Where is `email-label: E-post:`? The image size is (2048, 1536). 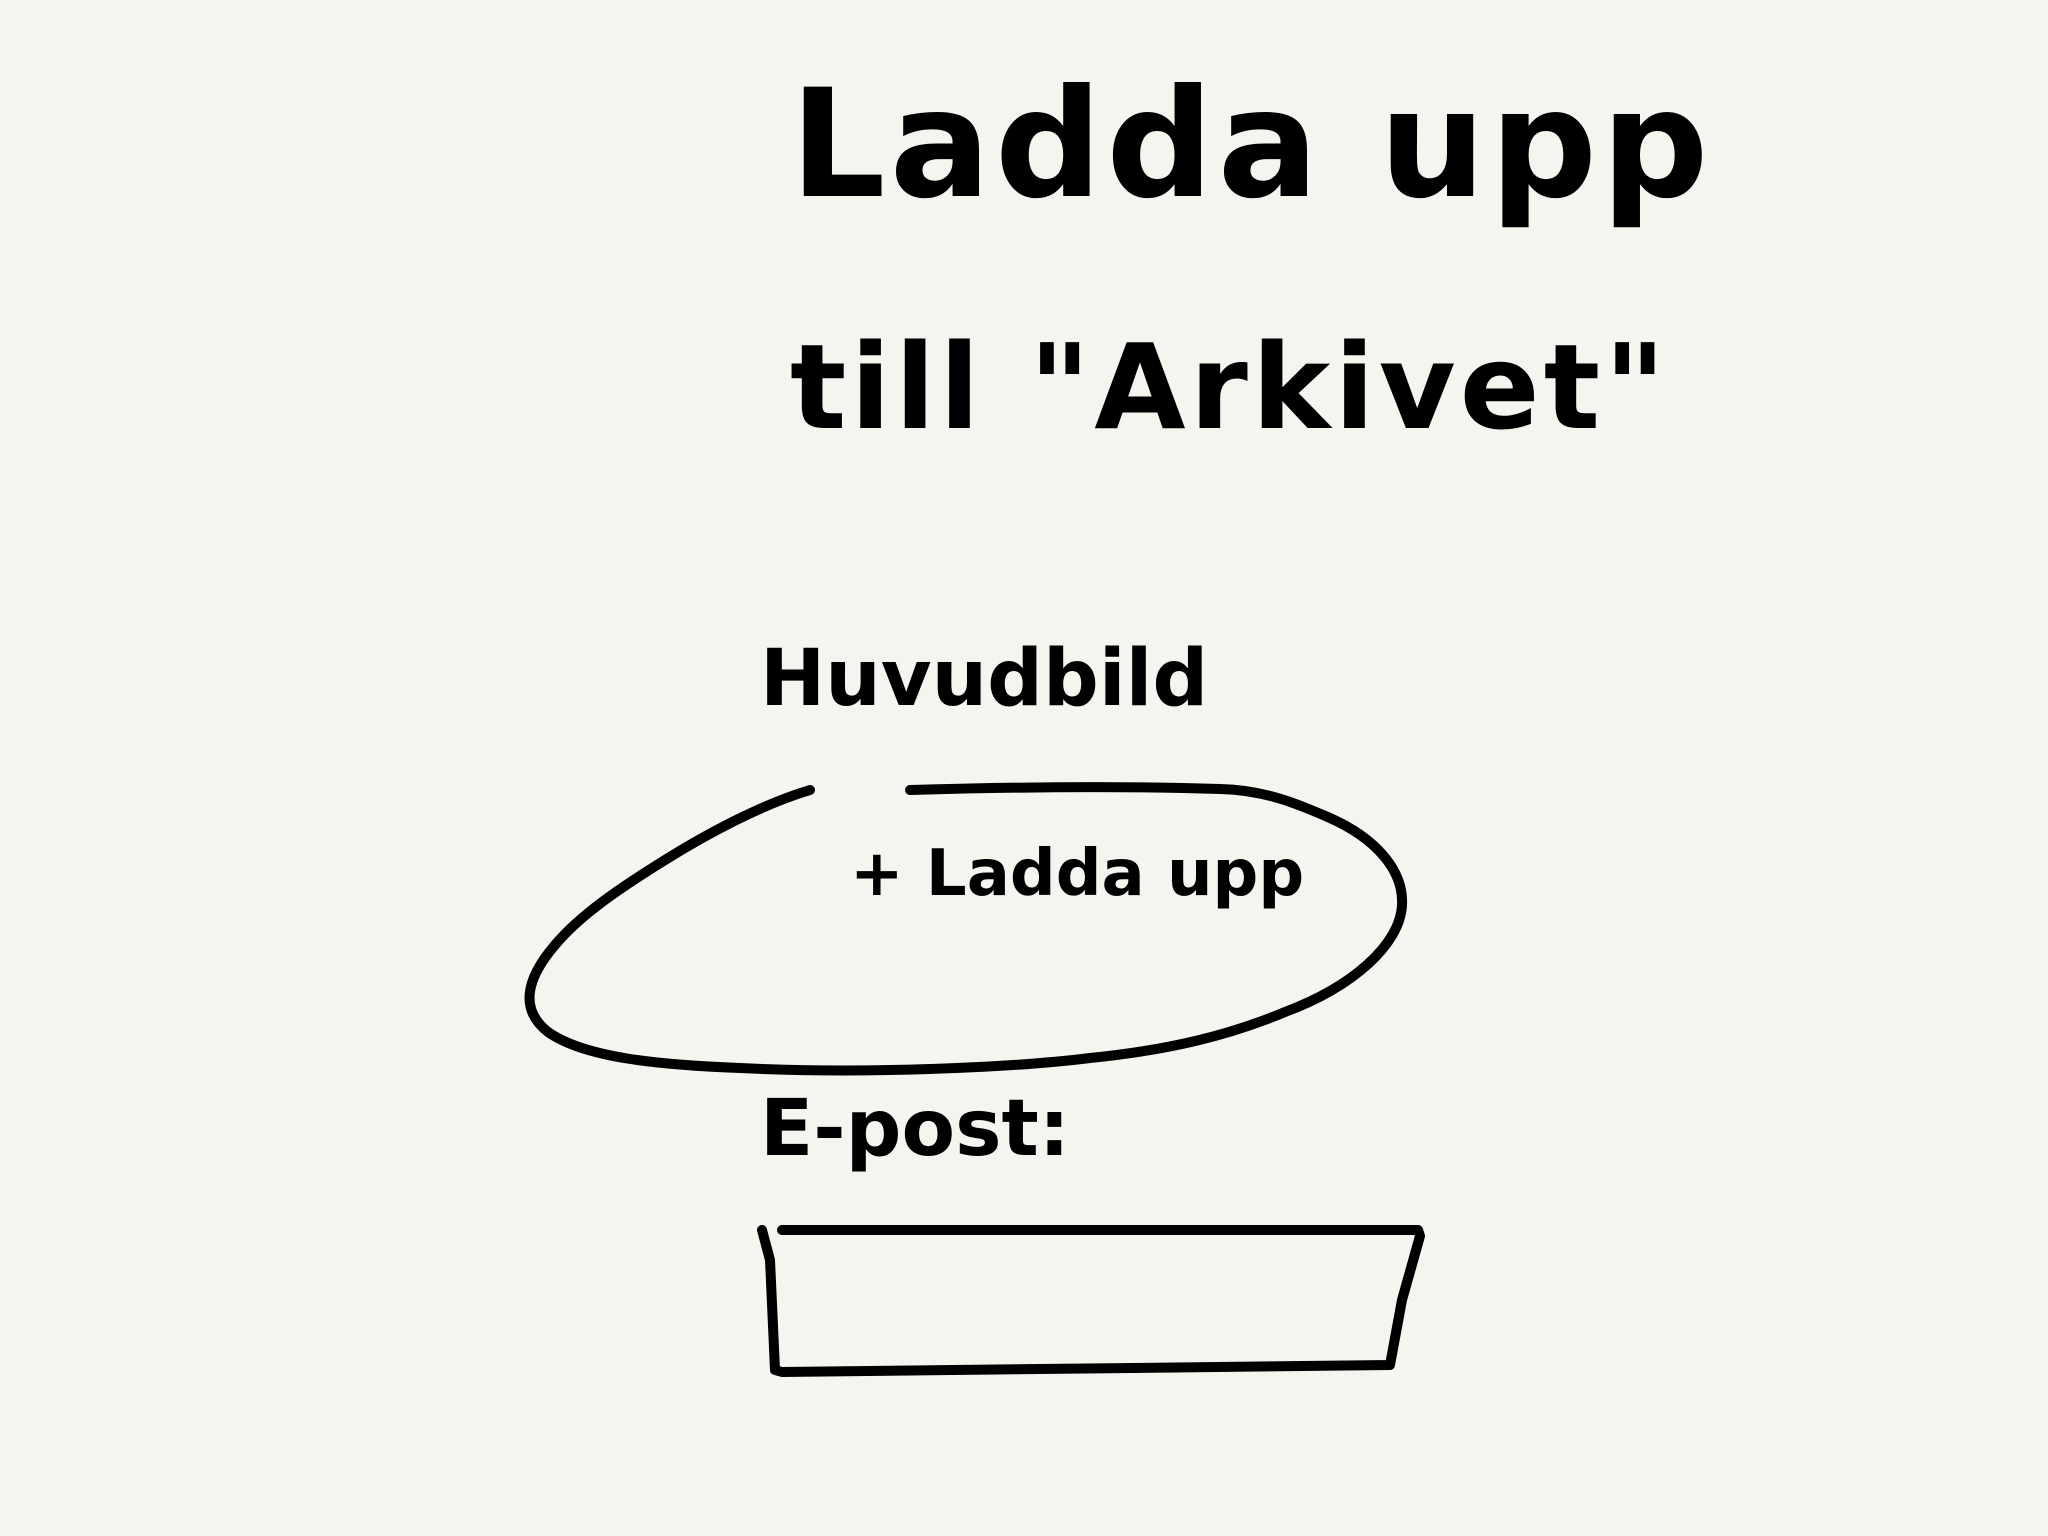
email-label: E-post: is located at coordinates (915, 1129).